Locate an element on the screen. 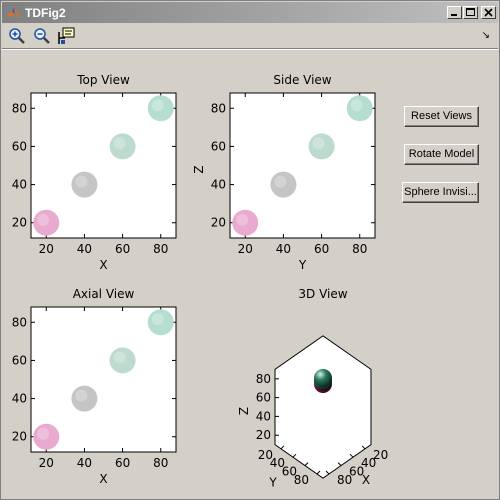 Image resolution: width=500 pixels, height=500 pixels. 3d-view-ztick-label: 80 is located at coordinates (263, 379).